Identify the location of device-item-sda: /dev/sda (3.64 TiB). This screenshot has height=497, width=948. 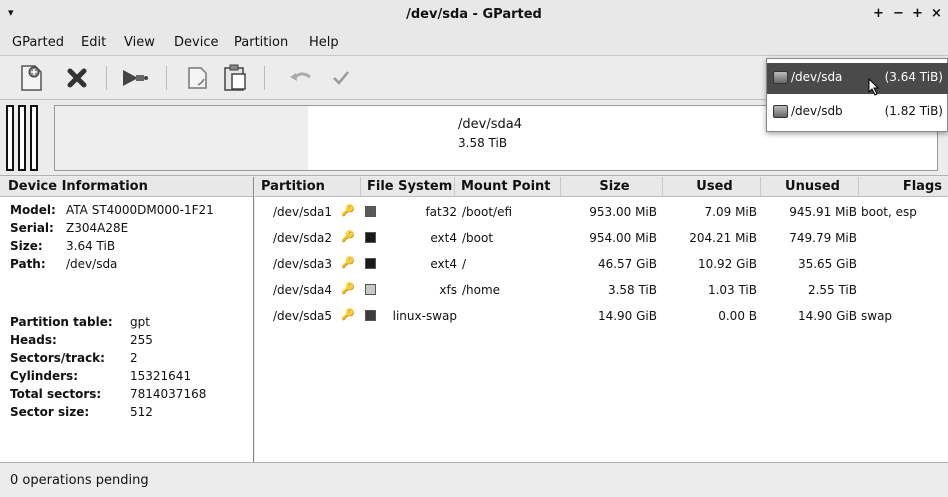
(857, 78).